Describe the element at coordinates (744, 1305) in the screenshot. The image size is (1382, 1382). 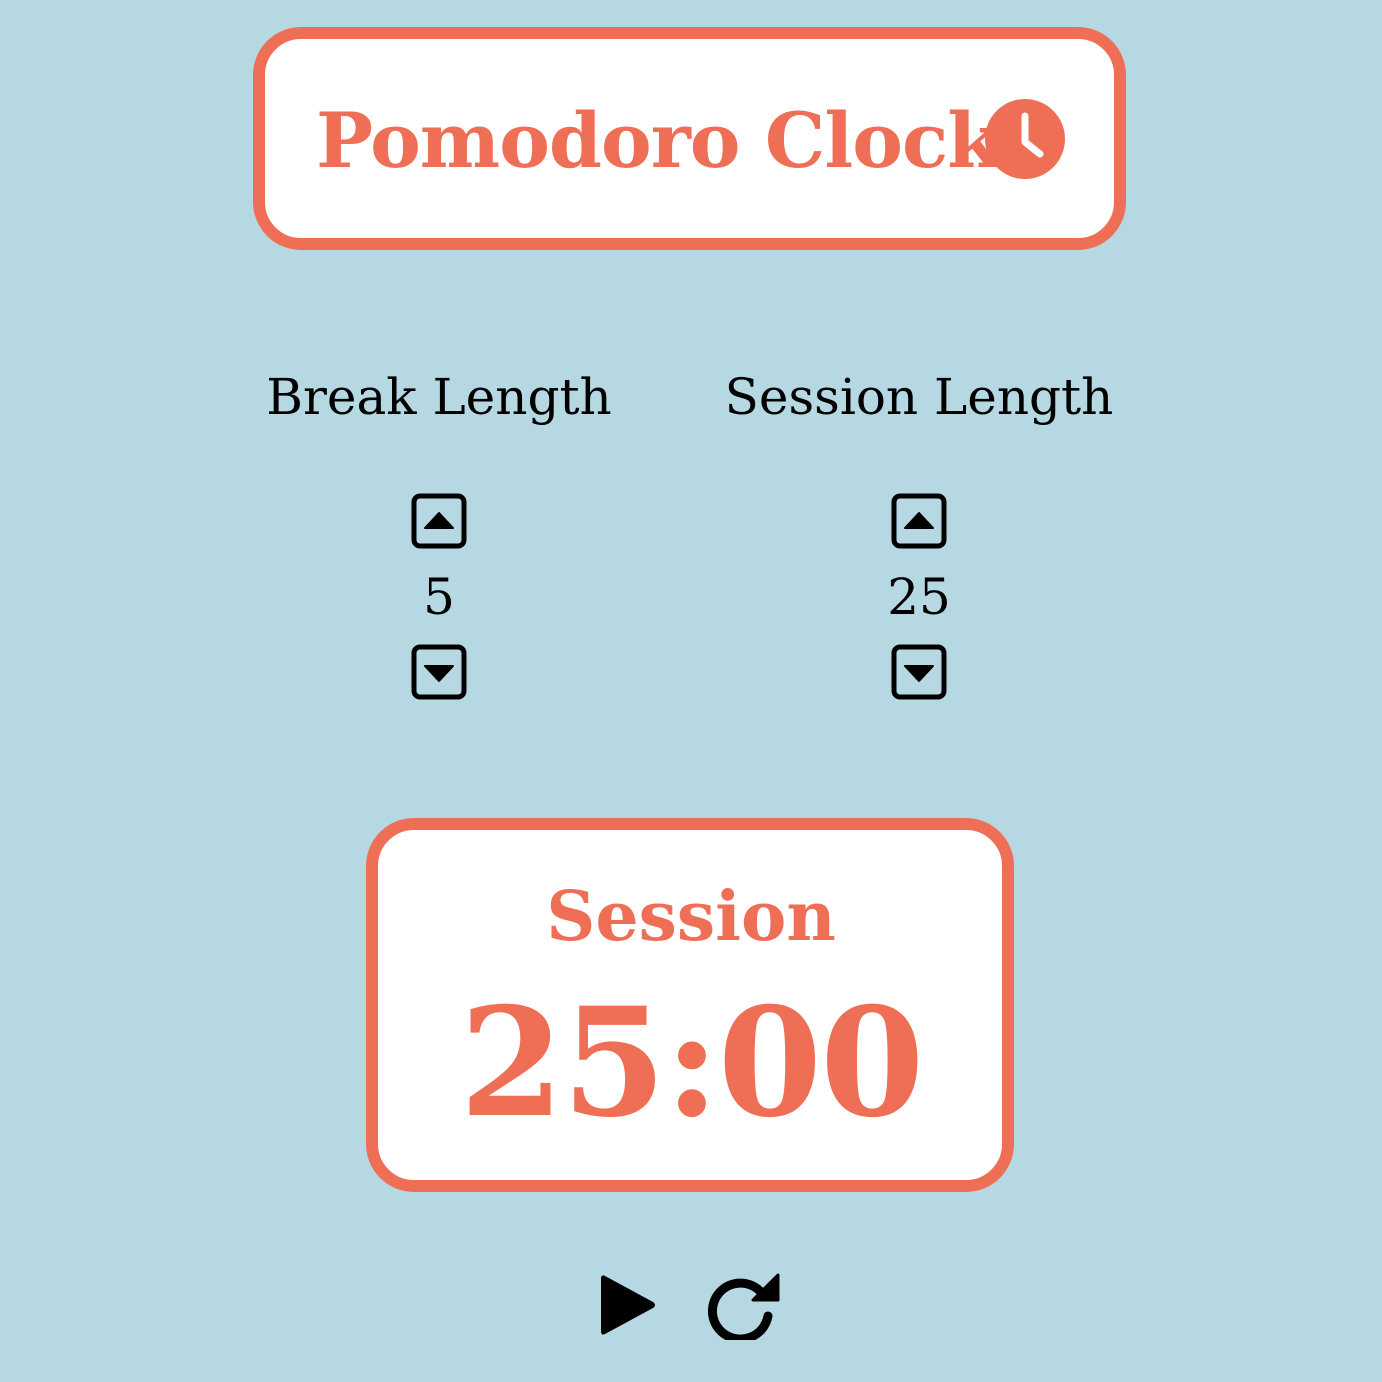
I see `reset-button` at that location.